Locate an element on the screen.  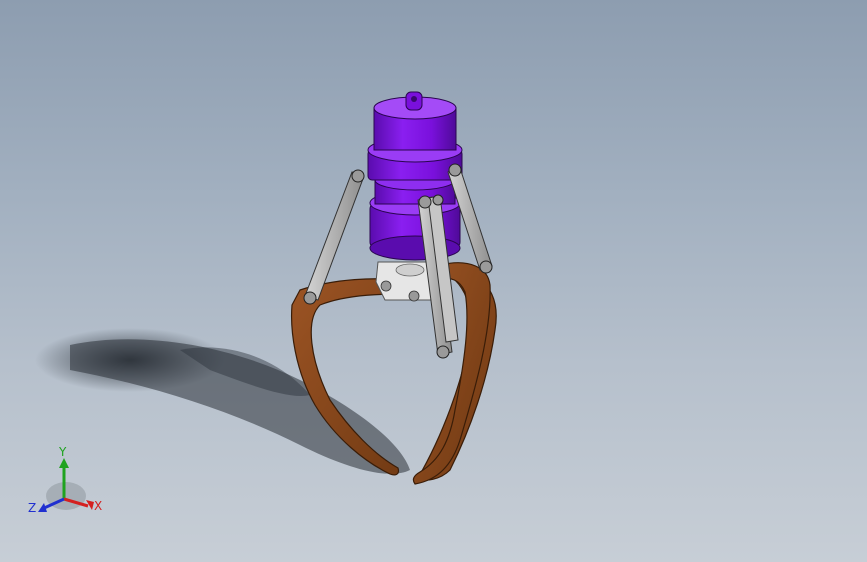
triad-z-label: Z is located at coordinates (32, 508).